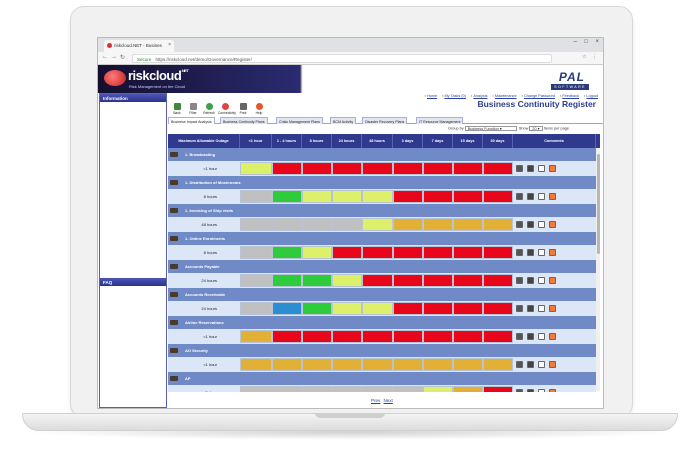  I want to click on top-link-3: Maintenance, so click(504, 96).